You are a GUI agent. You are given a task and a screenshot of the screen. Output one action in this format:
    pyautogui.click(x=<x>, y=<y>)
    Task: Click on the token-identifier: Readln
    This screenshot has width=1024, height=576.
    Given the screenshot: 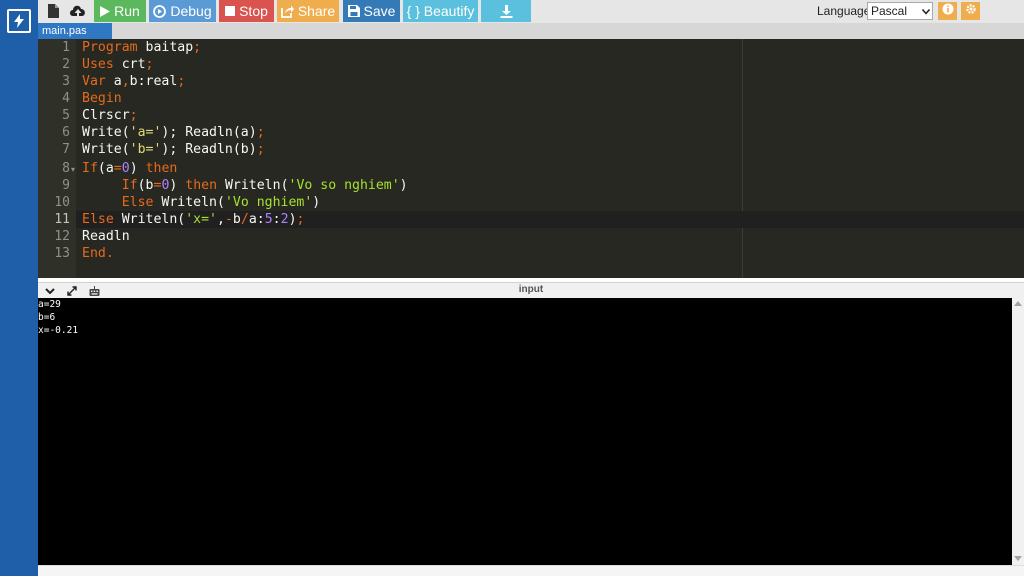 What is the action you would take?
    pyautogui.click(x=106, y=236)
    